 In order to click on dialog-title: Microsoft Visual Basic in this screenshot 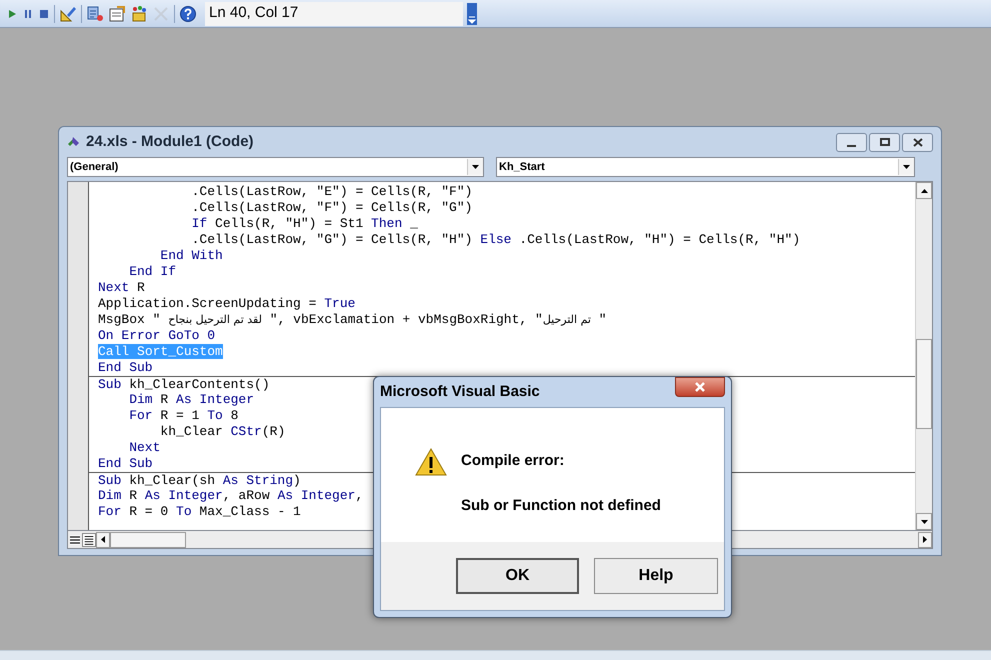, I will do `click(460, 392)`.